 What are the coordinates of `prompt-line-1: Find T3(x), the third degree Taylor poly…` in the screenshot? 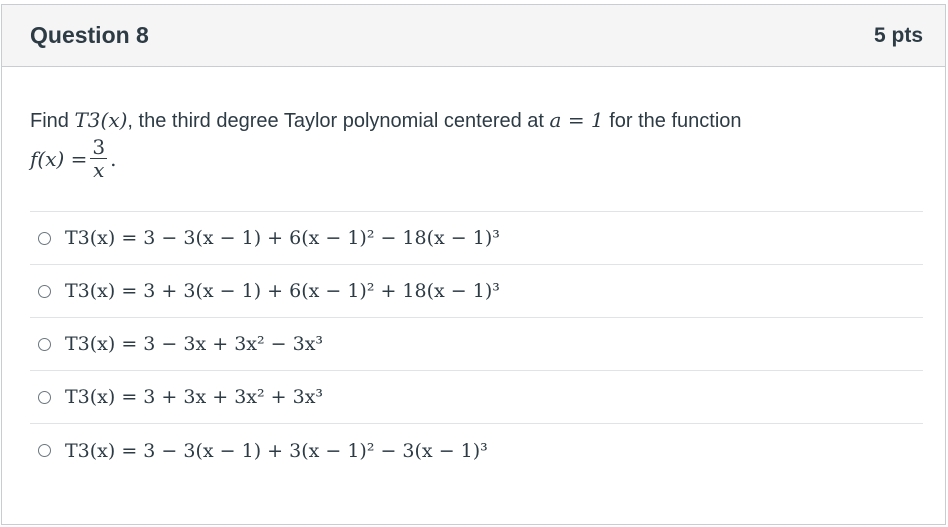 It's located at (476, 120).